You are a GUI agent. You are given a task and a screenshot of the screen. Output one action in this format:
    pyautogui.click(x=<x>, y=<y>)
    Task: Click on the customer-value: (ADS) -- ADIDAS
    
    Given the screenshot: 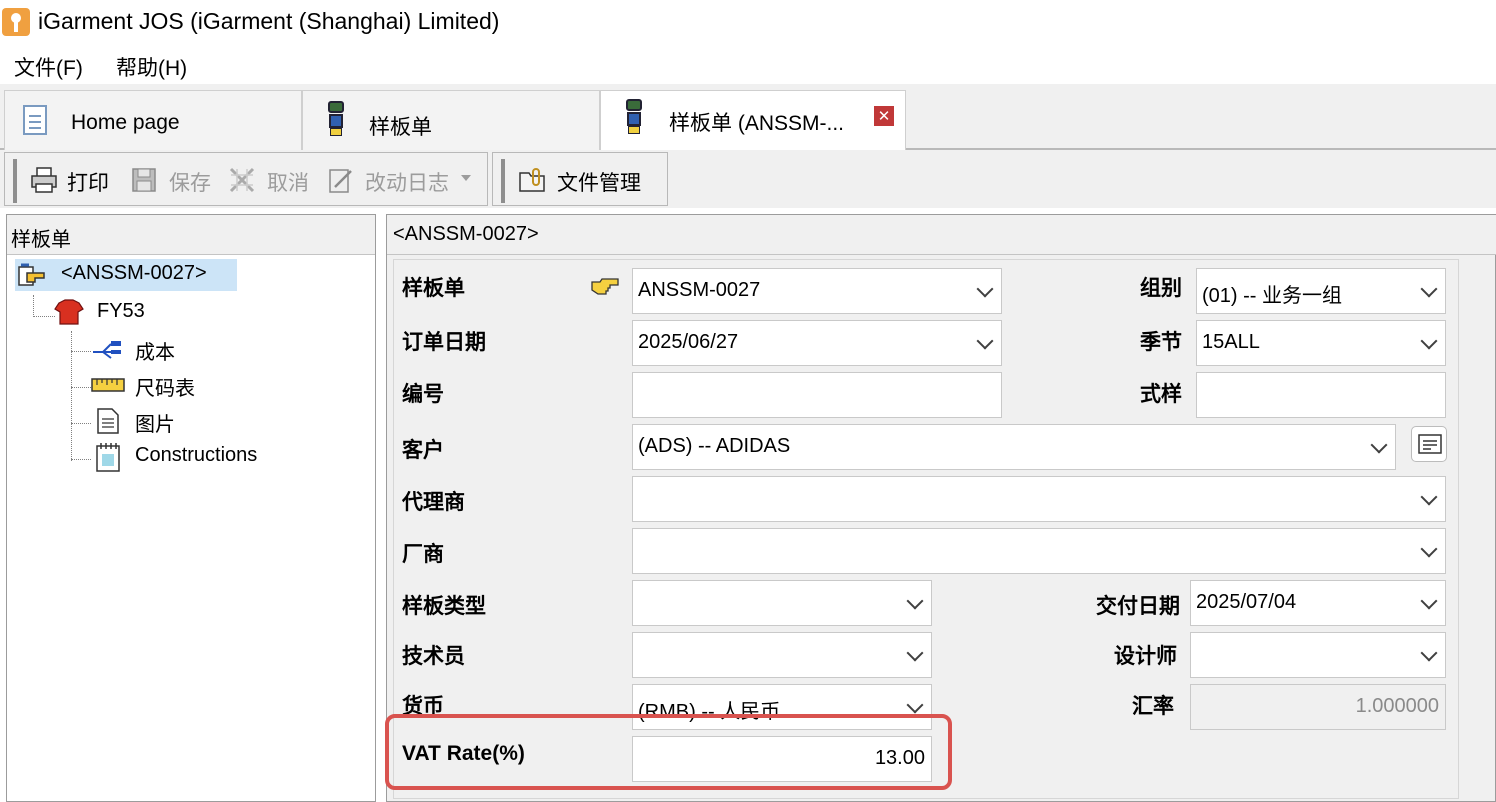 What is the action you would take?
    pyautogui.click(x=714, y=446)
    